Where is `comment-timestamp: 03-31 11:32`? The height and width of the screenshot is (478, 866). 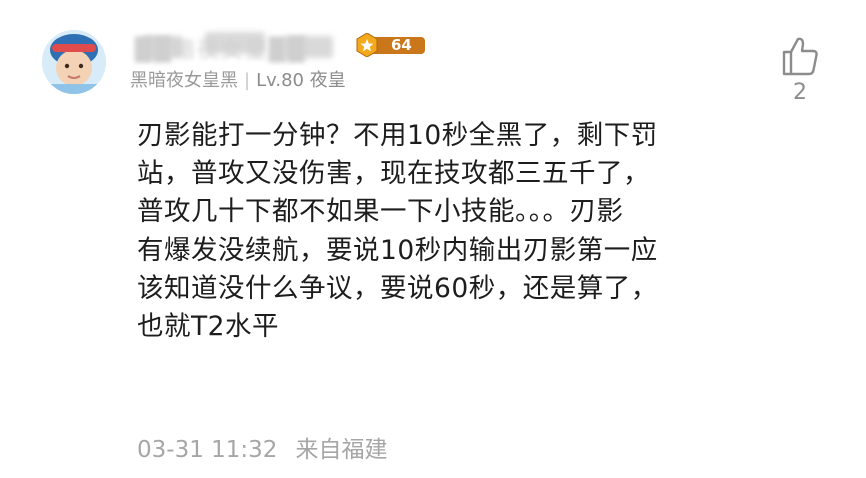 comment-timestamp: 03-31 11:32 is located at coordinates (207, 450).